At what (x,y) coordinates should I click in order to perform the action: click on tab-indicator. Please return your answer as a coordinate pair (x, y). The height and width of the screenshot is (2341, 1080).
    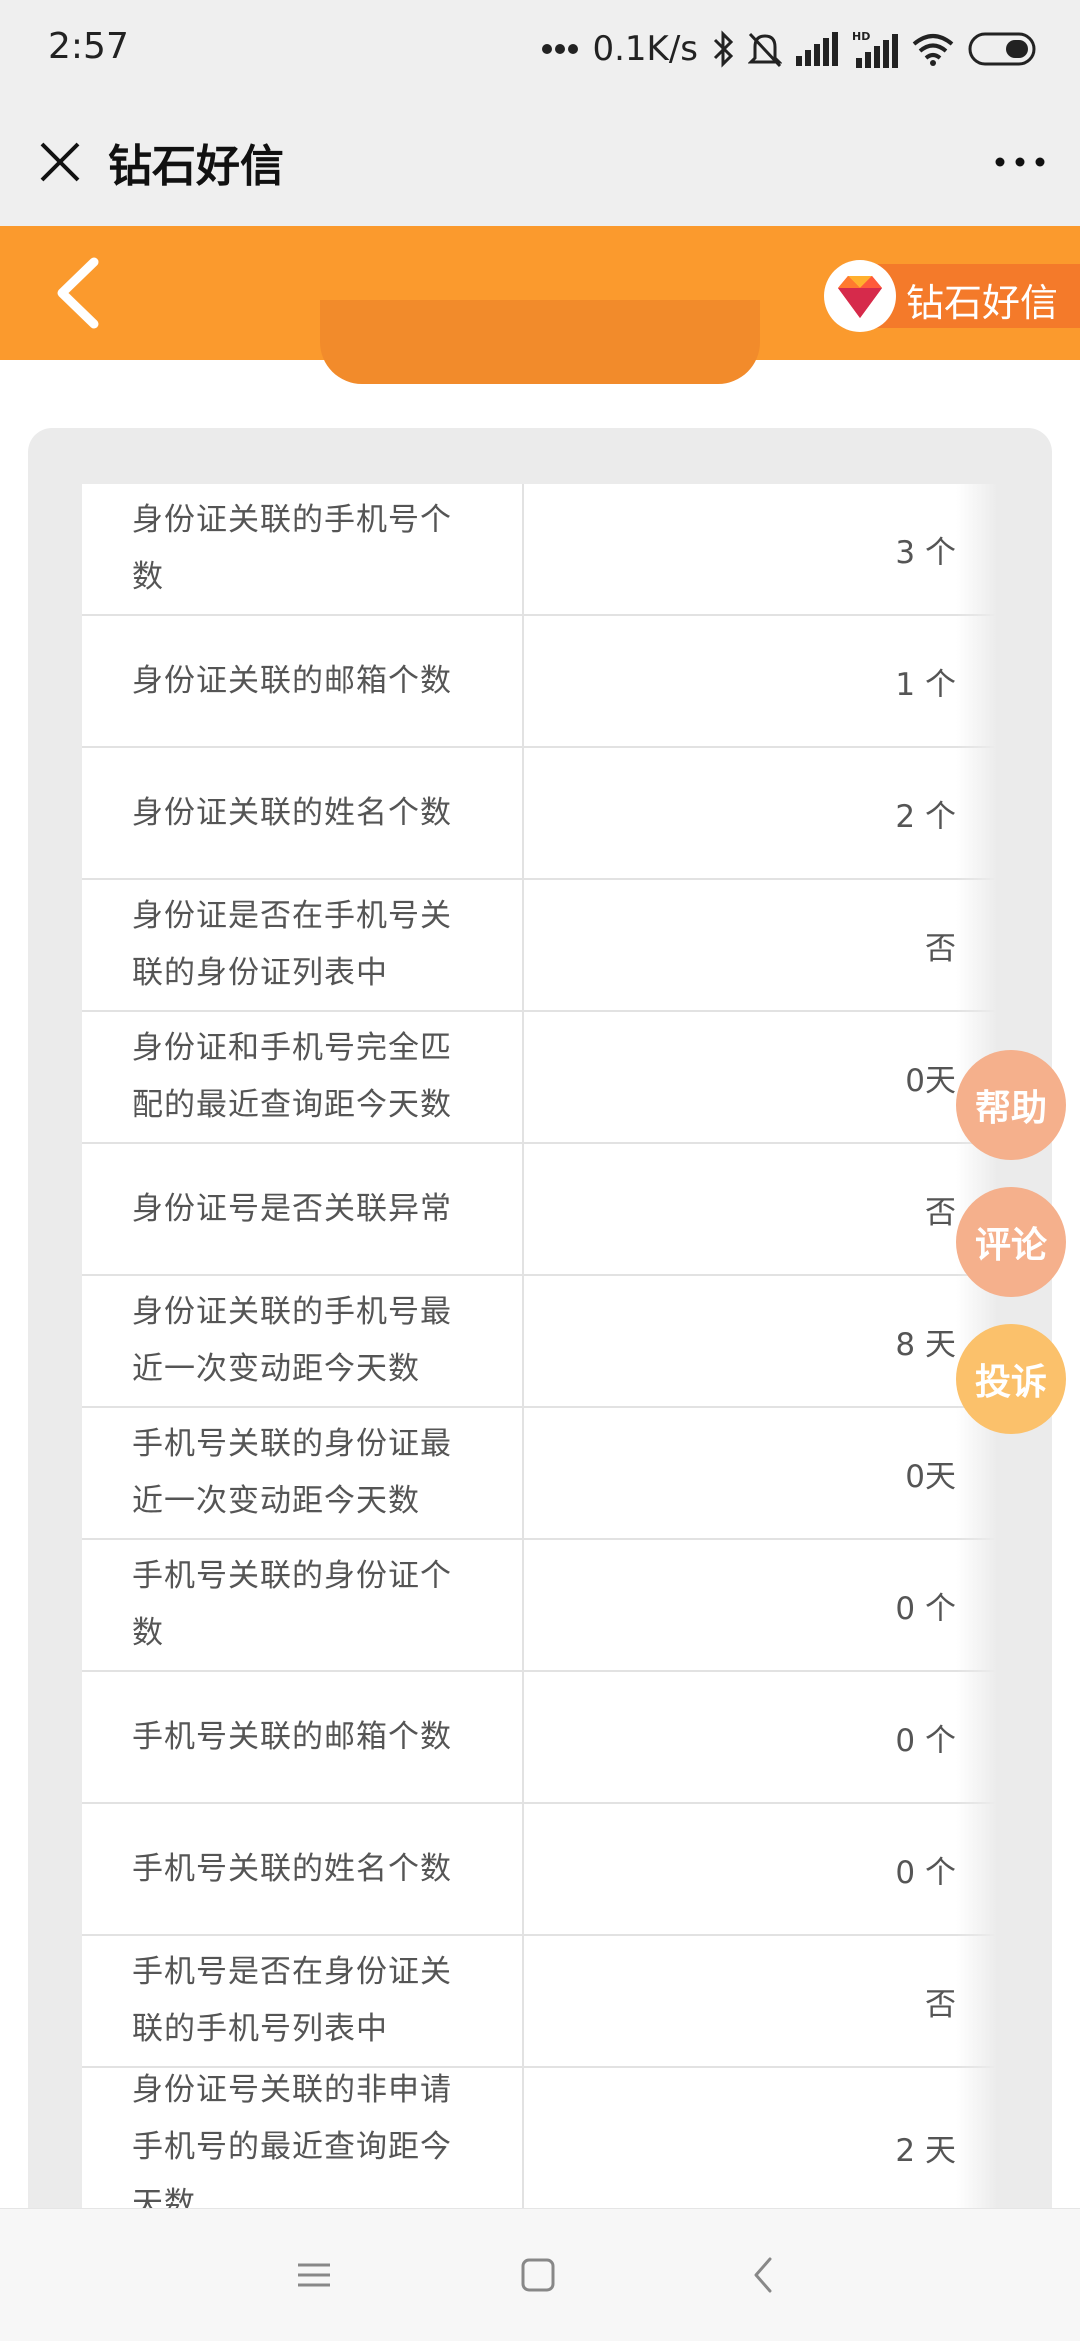
    Looking at the image, I should click on (540, 342).